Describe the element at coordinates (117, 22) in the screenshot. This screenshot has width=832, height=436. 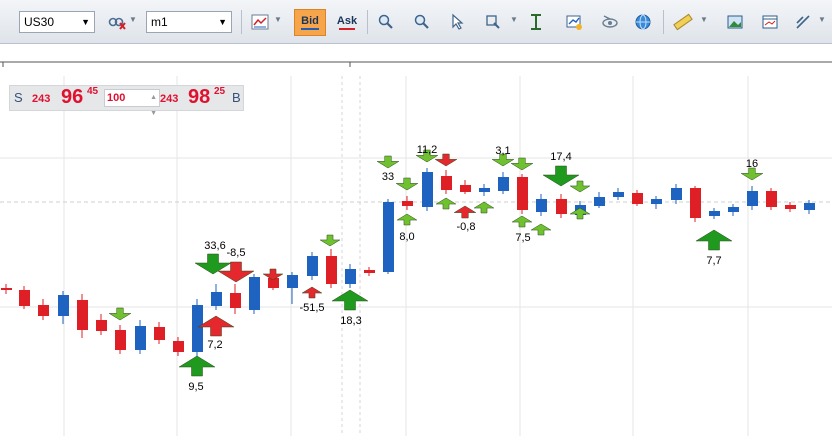
I see `symbol-link-icon` at that location.